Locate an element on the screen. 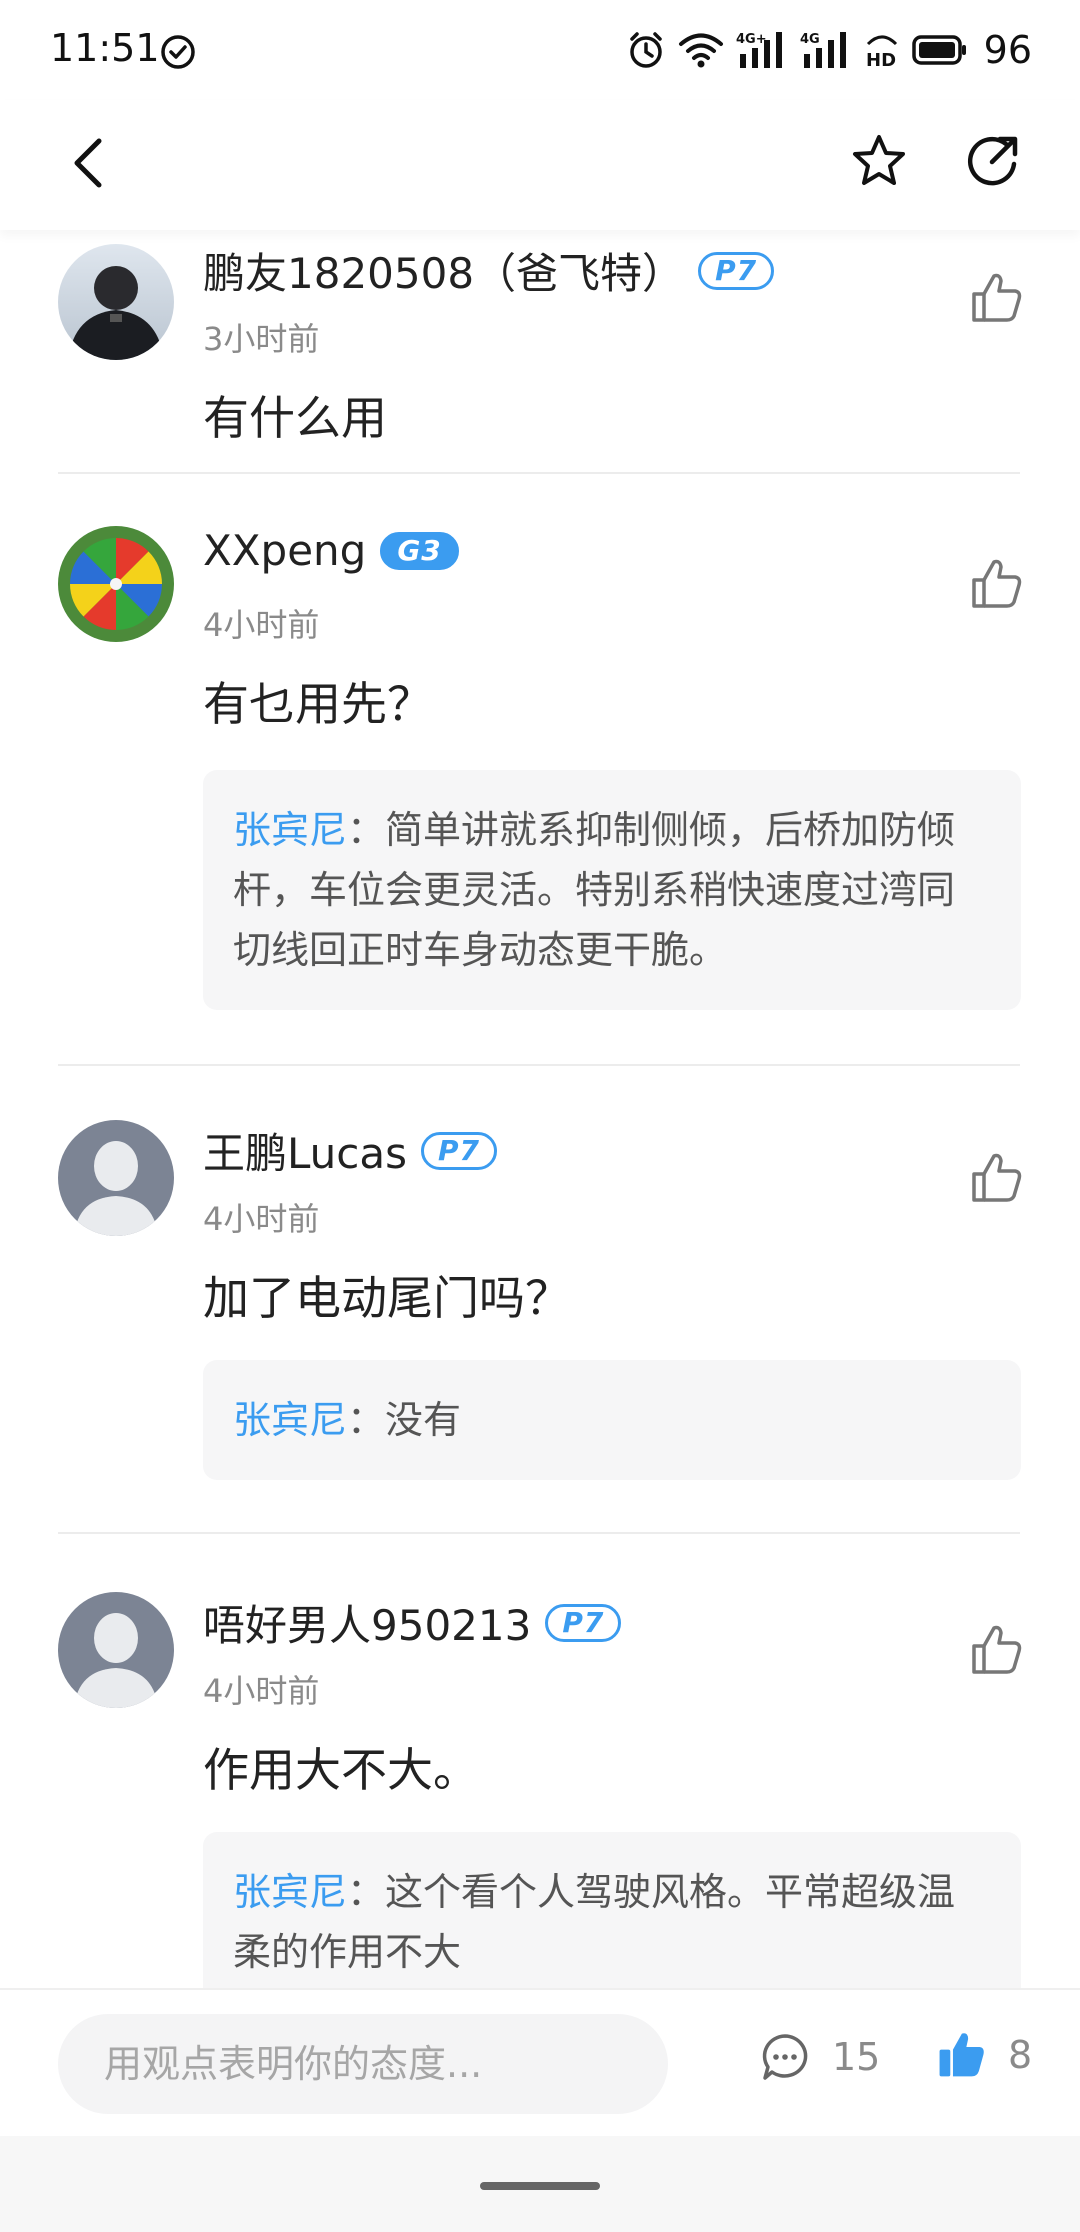  username: 王鹏Lucas is located at coordinates (305, 1150).